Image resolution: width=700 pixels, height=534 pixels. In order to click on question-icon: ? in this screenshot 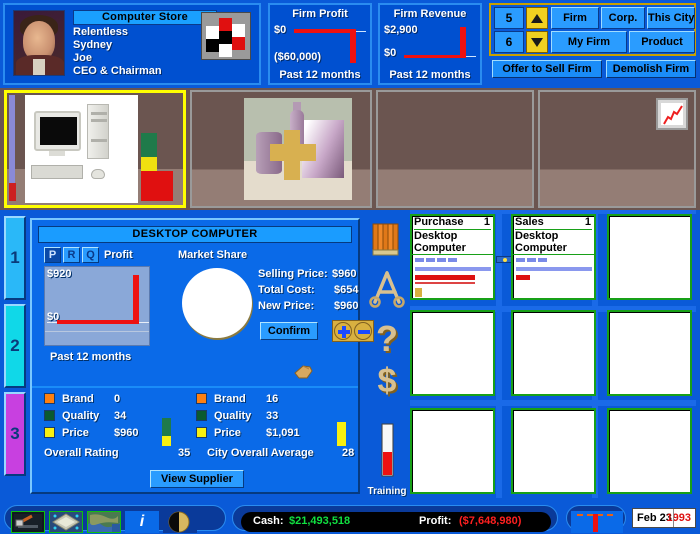, I will do `click(387, 339)`.